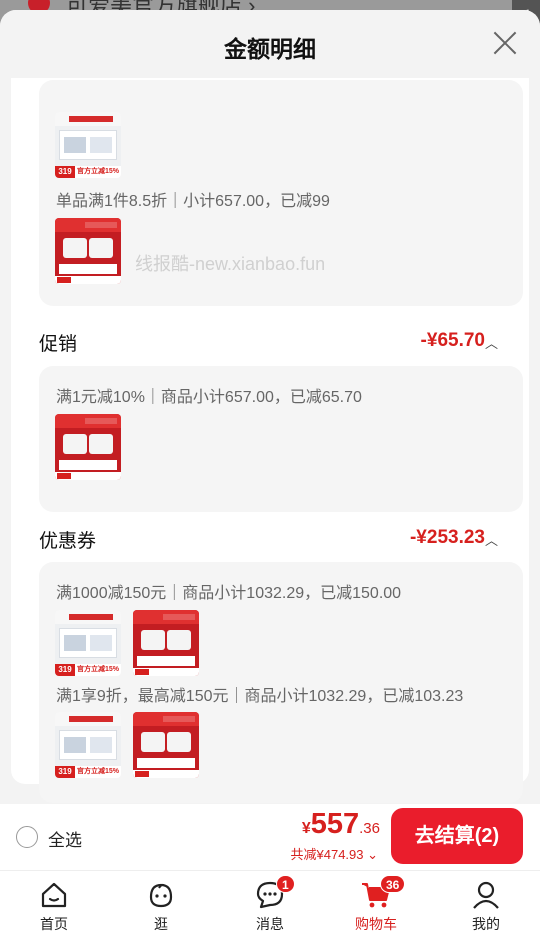 The width and height of the screenshot is (540, 941). I want to click on total-price: ¥557.36, so click(341, 824).